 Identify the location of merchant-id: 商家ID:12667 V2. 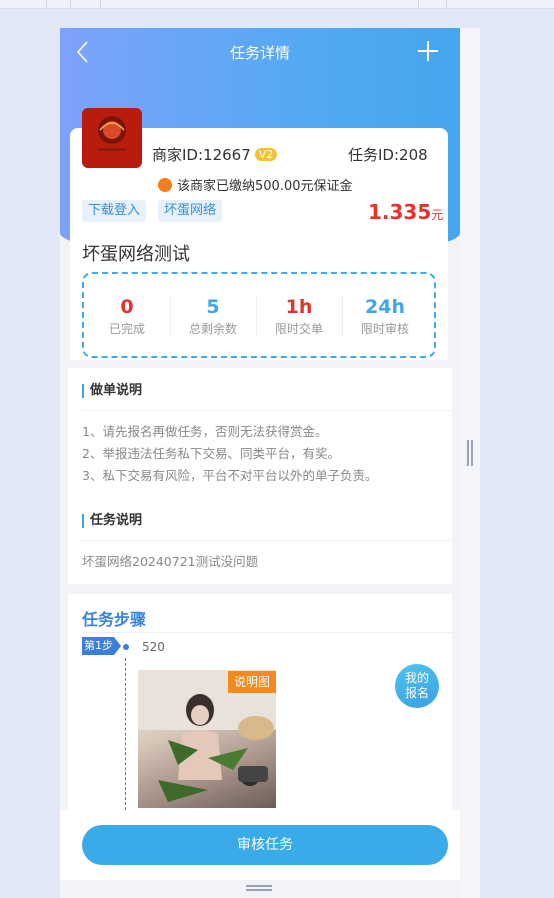
(215, 154).